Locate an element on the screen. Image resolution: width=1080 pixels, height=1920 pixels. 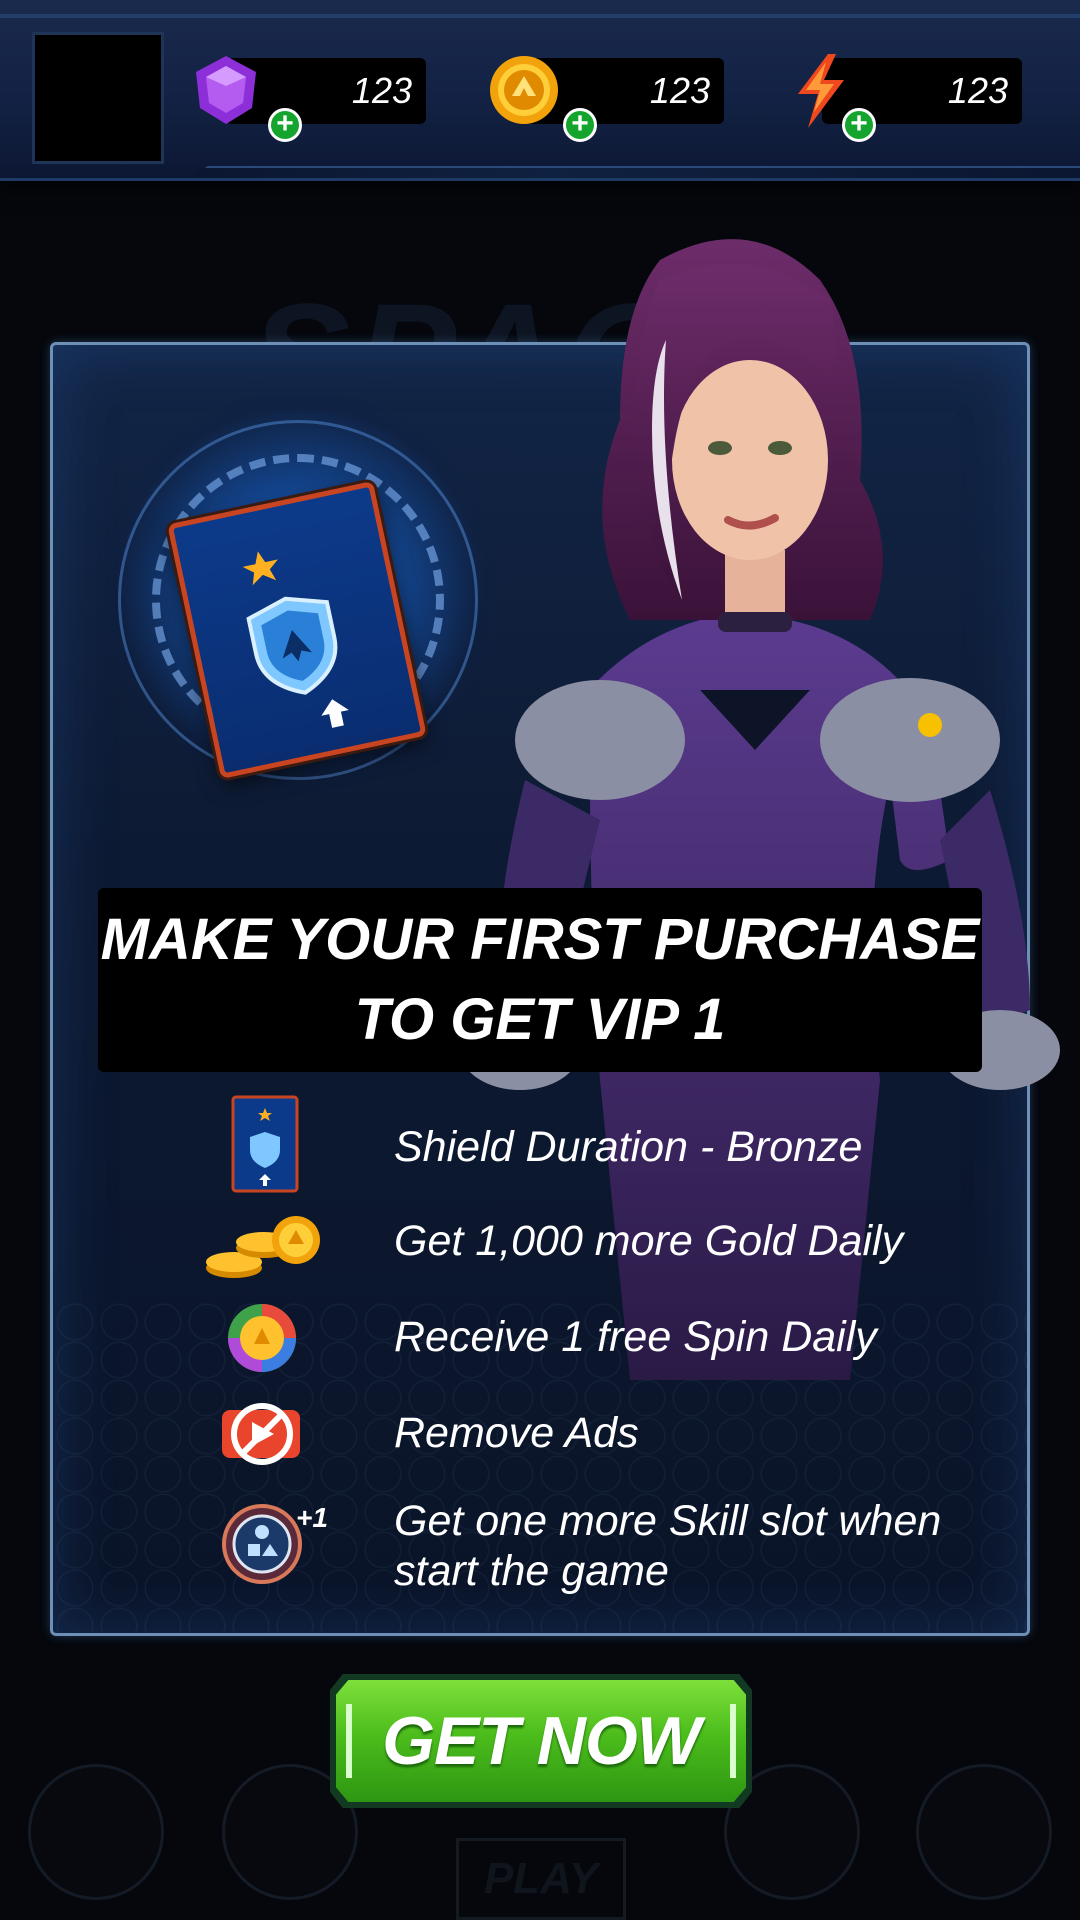
nav-play-label: PLAY is located at coordinates (541, 1879).